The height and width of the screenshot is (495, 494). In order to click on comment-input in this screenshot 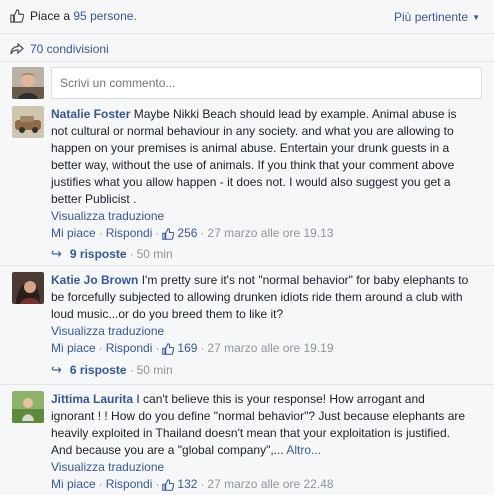, I will do `click(266, 83)`.